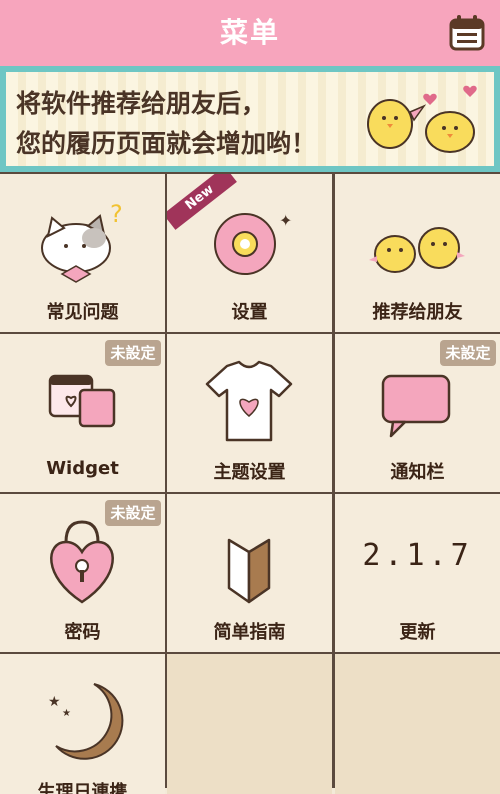 Image resolution: width=500 pixels, height=794 pixels. I want to click on menu-item-theme: 主题设置, so click(249, 413).